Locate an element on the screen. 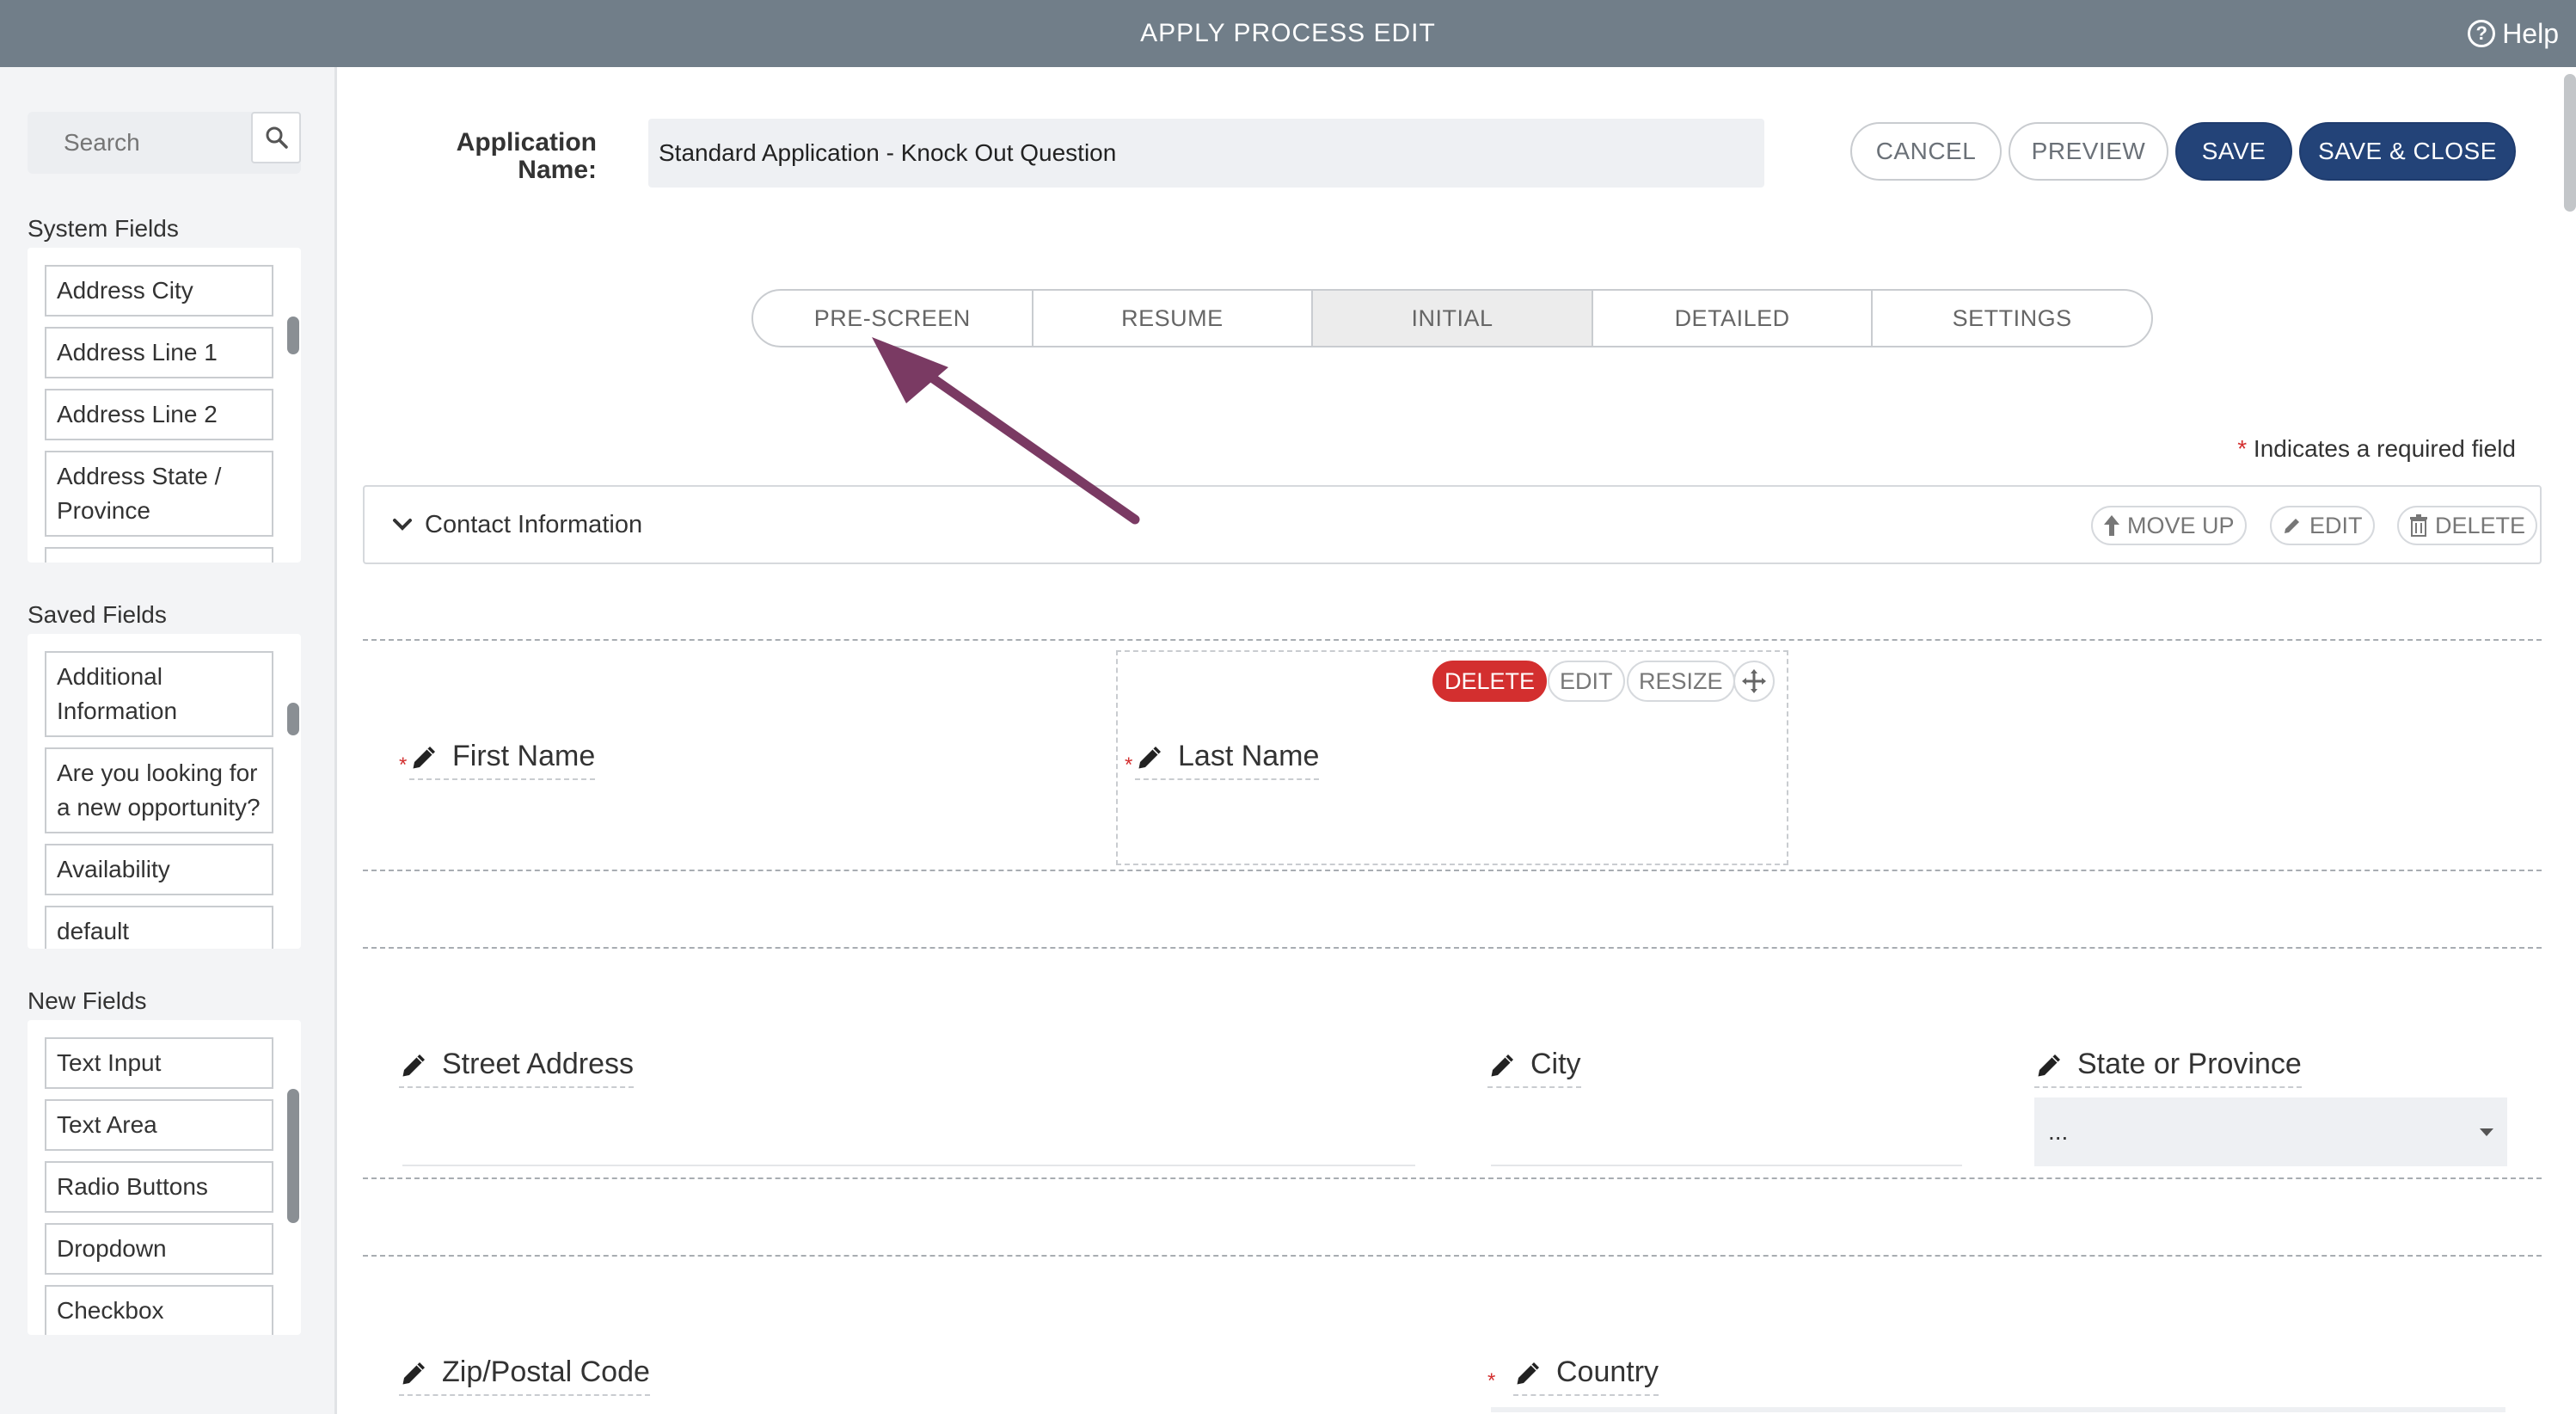  section-delete-label: DELETE is located at coordinates (2480, 525).